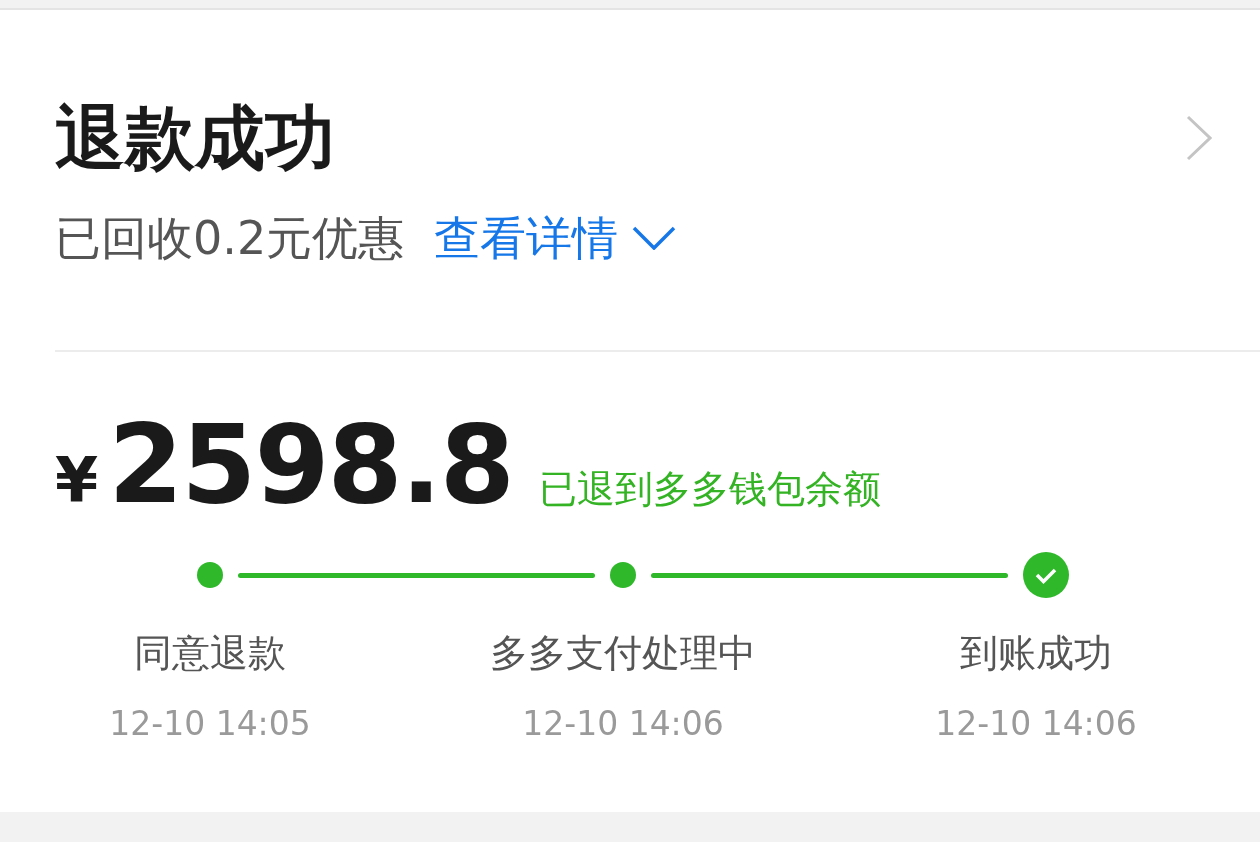 This screenshot has height=842, width=1260. I want to click on step-time: 12-10 14:05, so click(210, 724).